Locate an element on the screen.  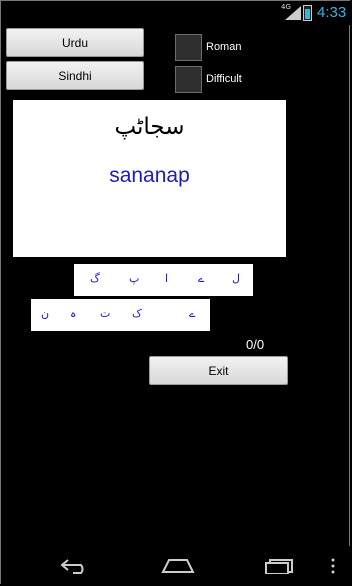
navigation-bar is located at coordinates (175, 565).